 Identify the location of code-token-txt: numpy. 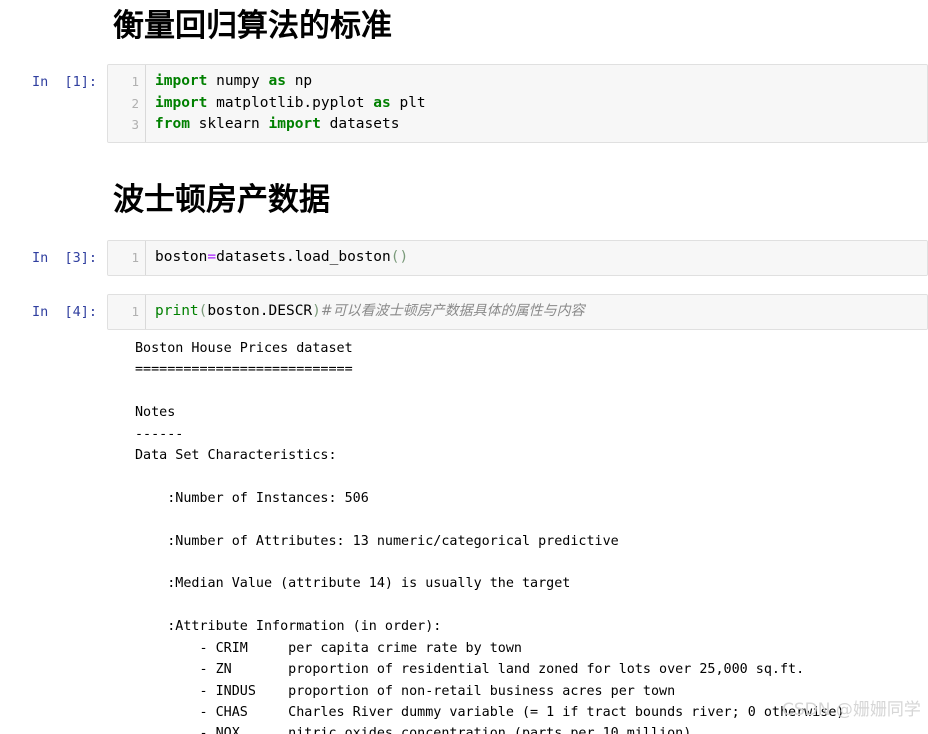
(238, 81).